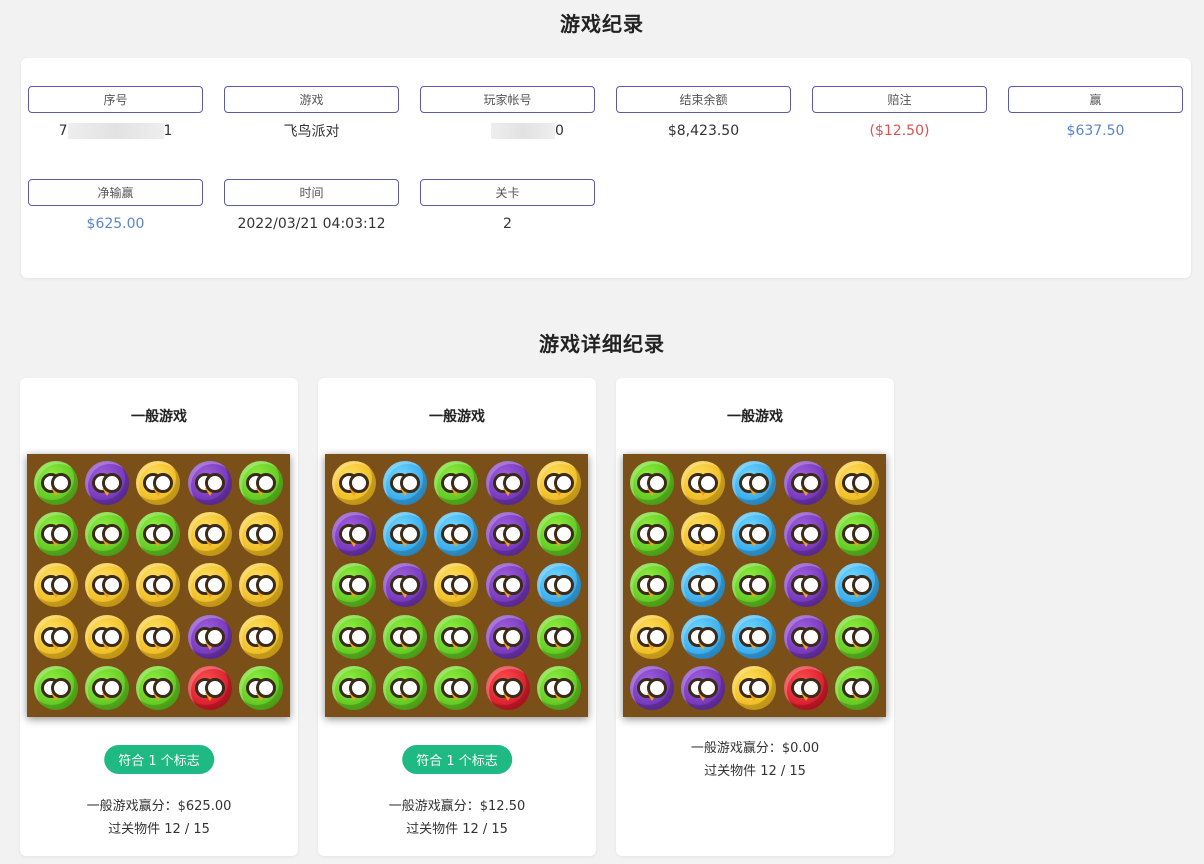 This screenshot has width=1204, height=864. What do you see at coordinates (311, 224) in the screenshot?
I see `field-value-time: 2022/03/21 04:03:12` at bounding box center [311, 224].